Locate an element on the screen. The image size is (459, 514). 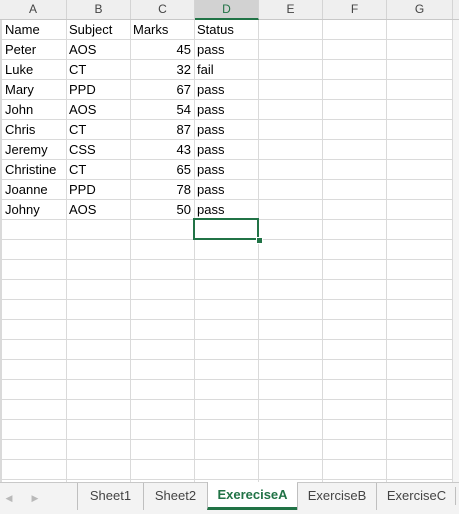
cell-d2: pass is located at coordinates (226, 50).